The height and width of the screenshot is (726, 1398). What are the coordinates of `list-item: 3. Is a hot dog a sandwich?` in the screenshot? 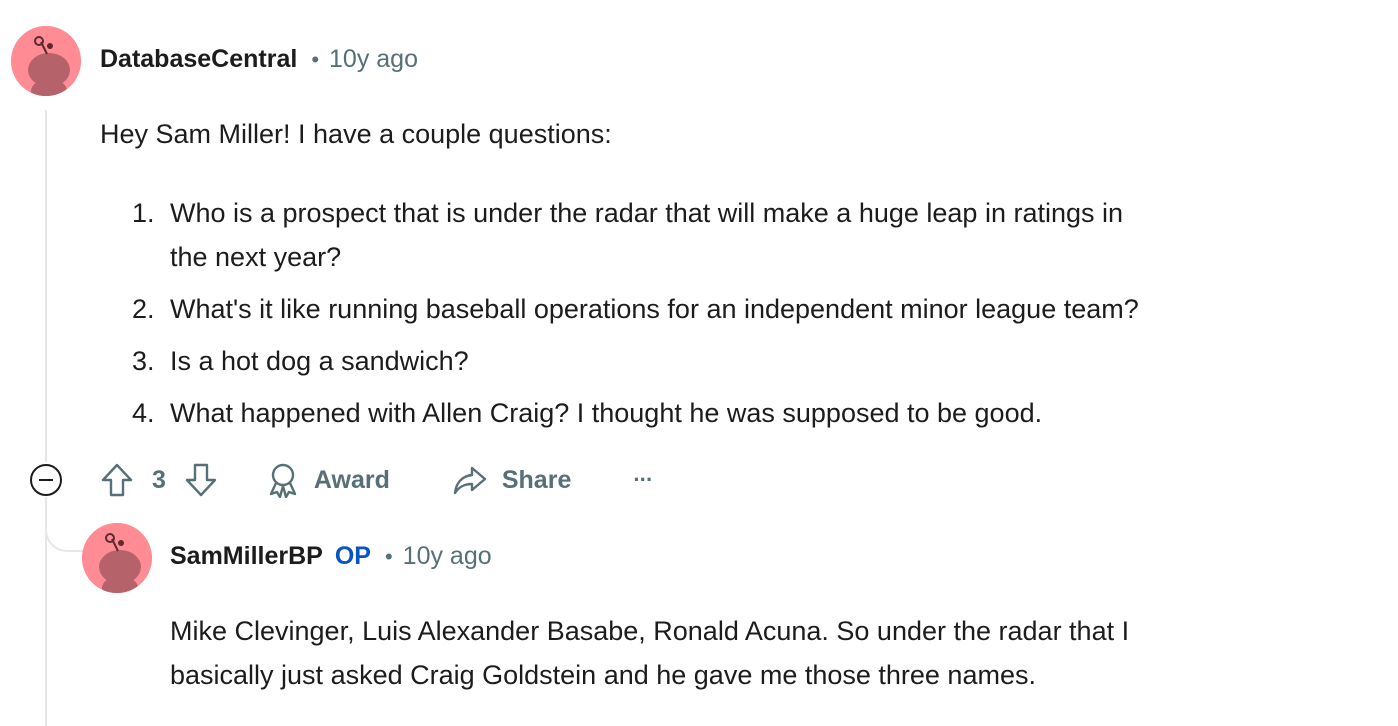 It's located at (765, 361).